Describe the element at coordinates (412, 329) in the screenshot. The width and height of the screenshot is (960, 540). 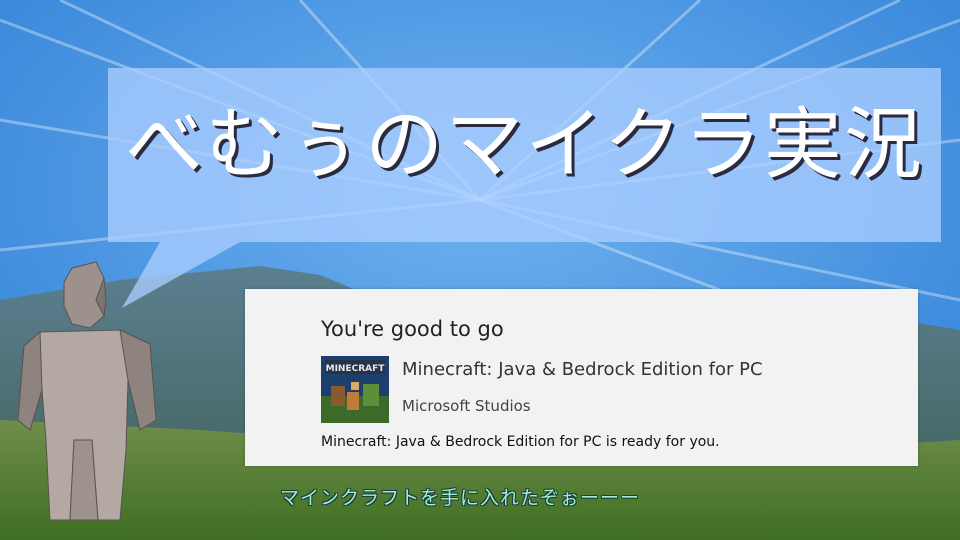
I see `card-heading: You're good to go` at that location.